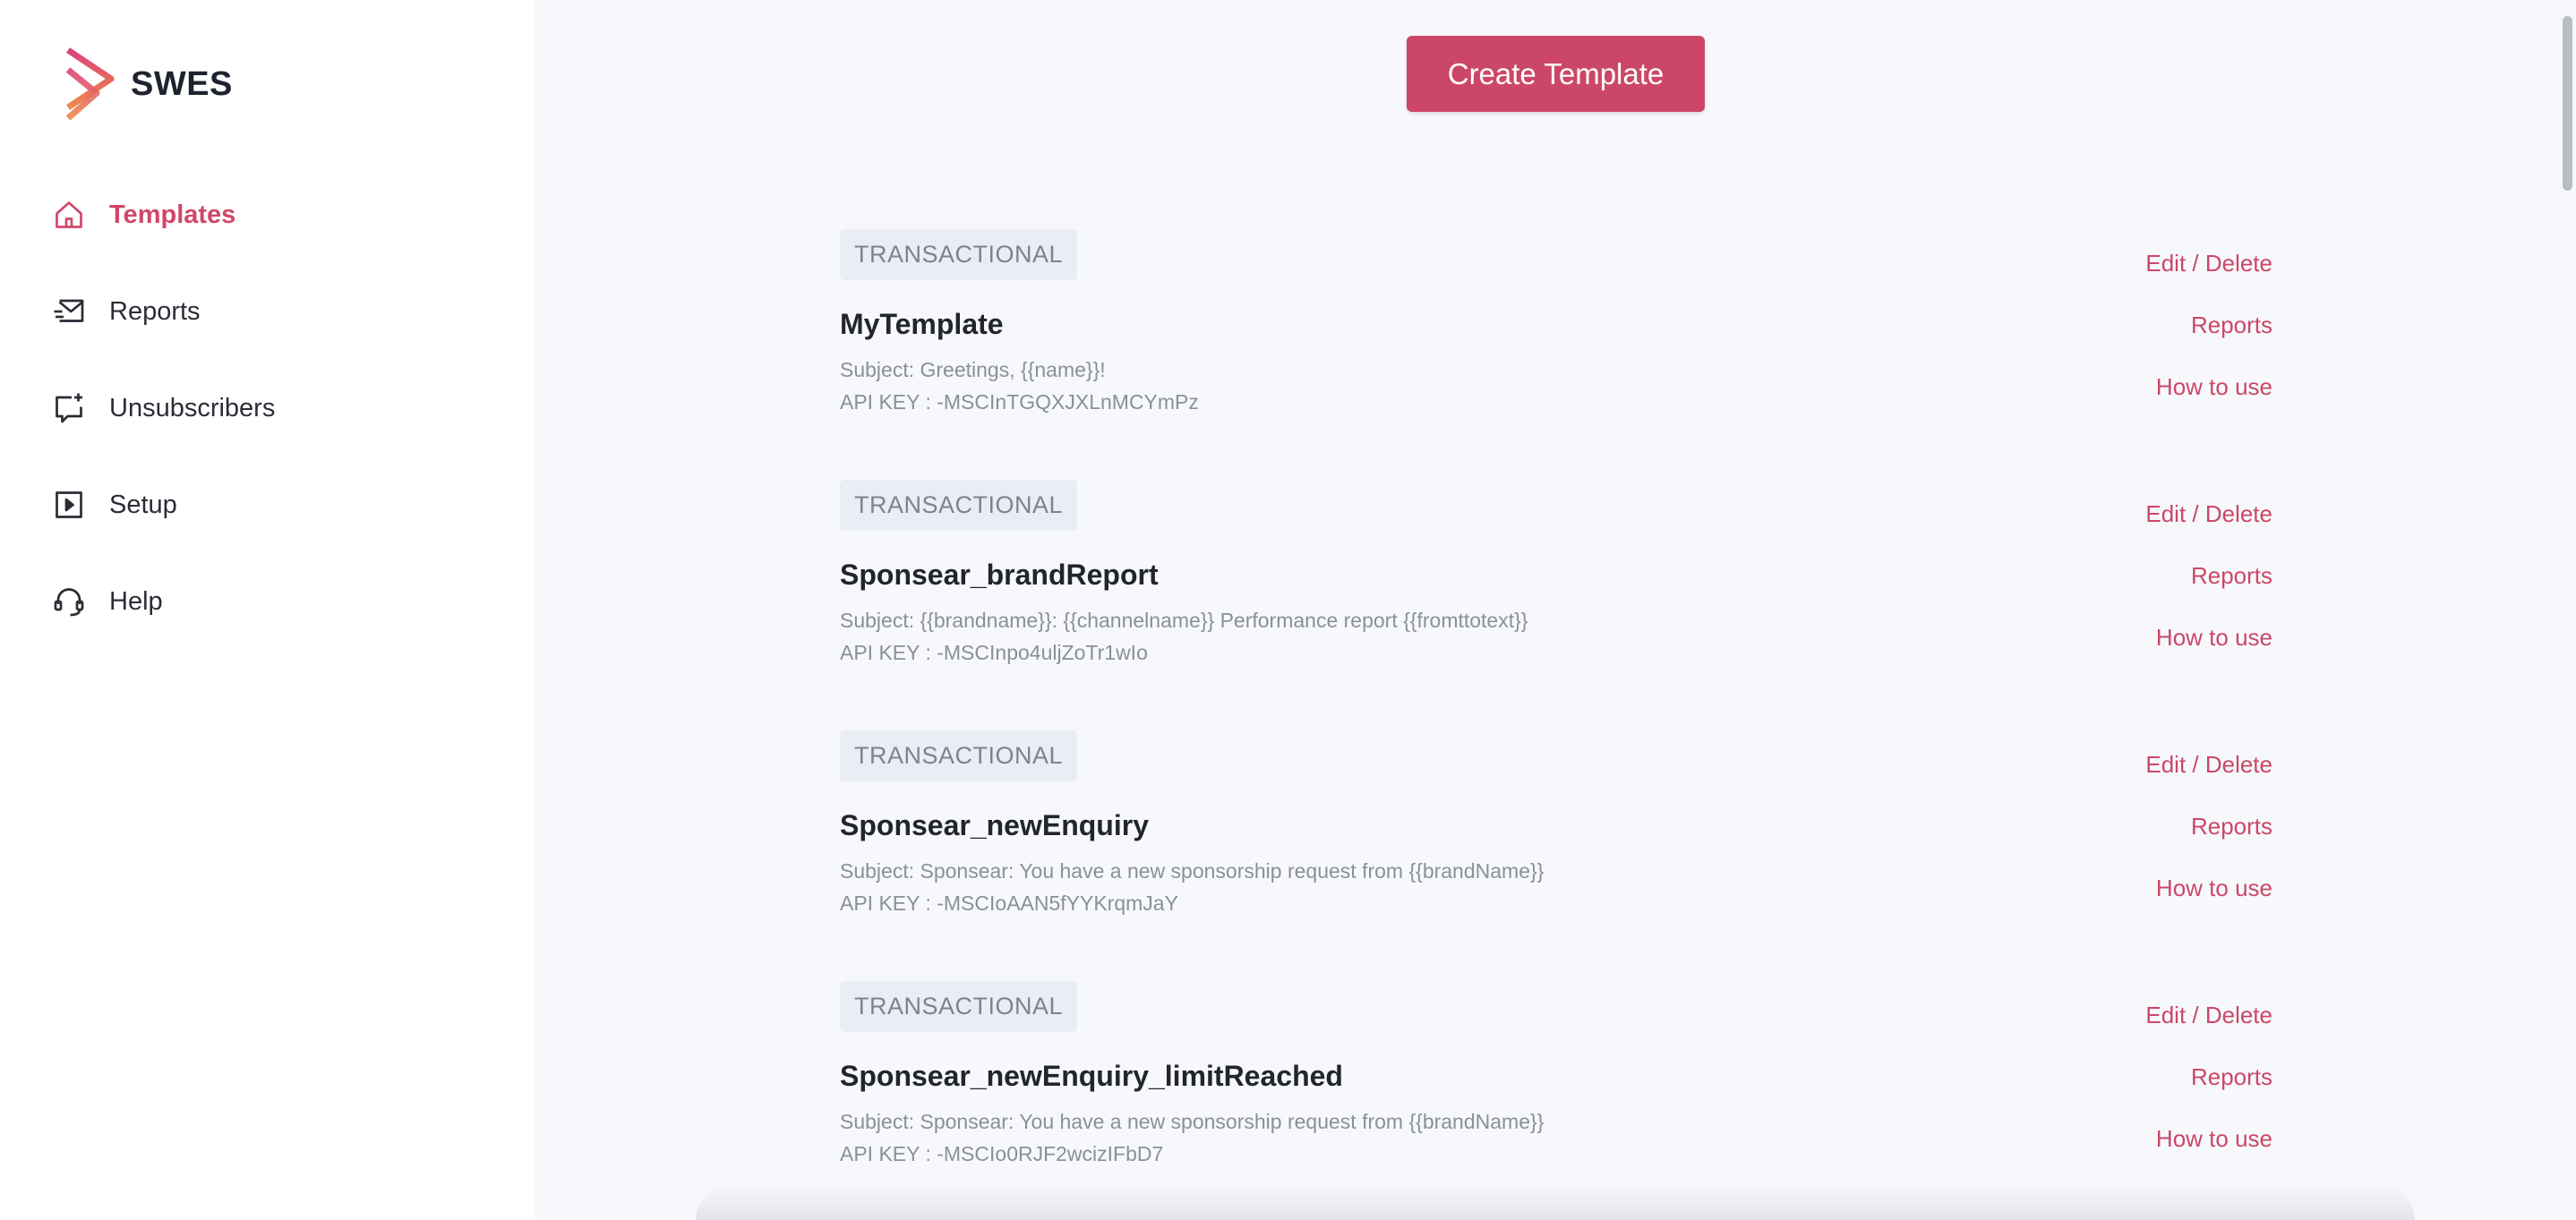 The image size is (2576, 1220). Describe the element at coordinates (2567, 104) in the screenshot. I see `scrollbar-thumb` at that location.